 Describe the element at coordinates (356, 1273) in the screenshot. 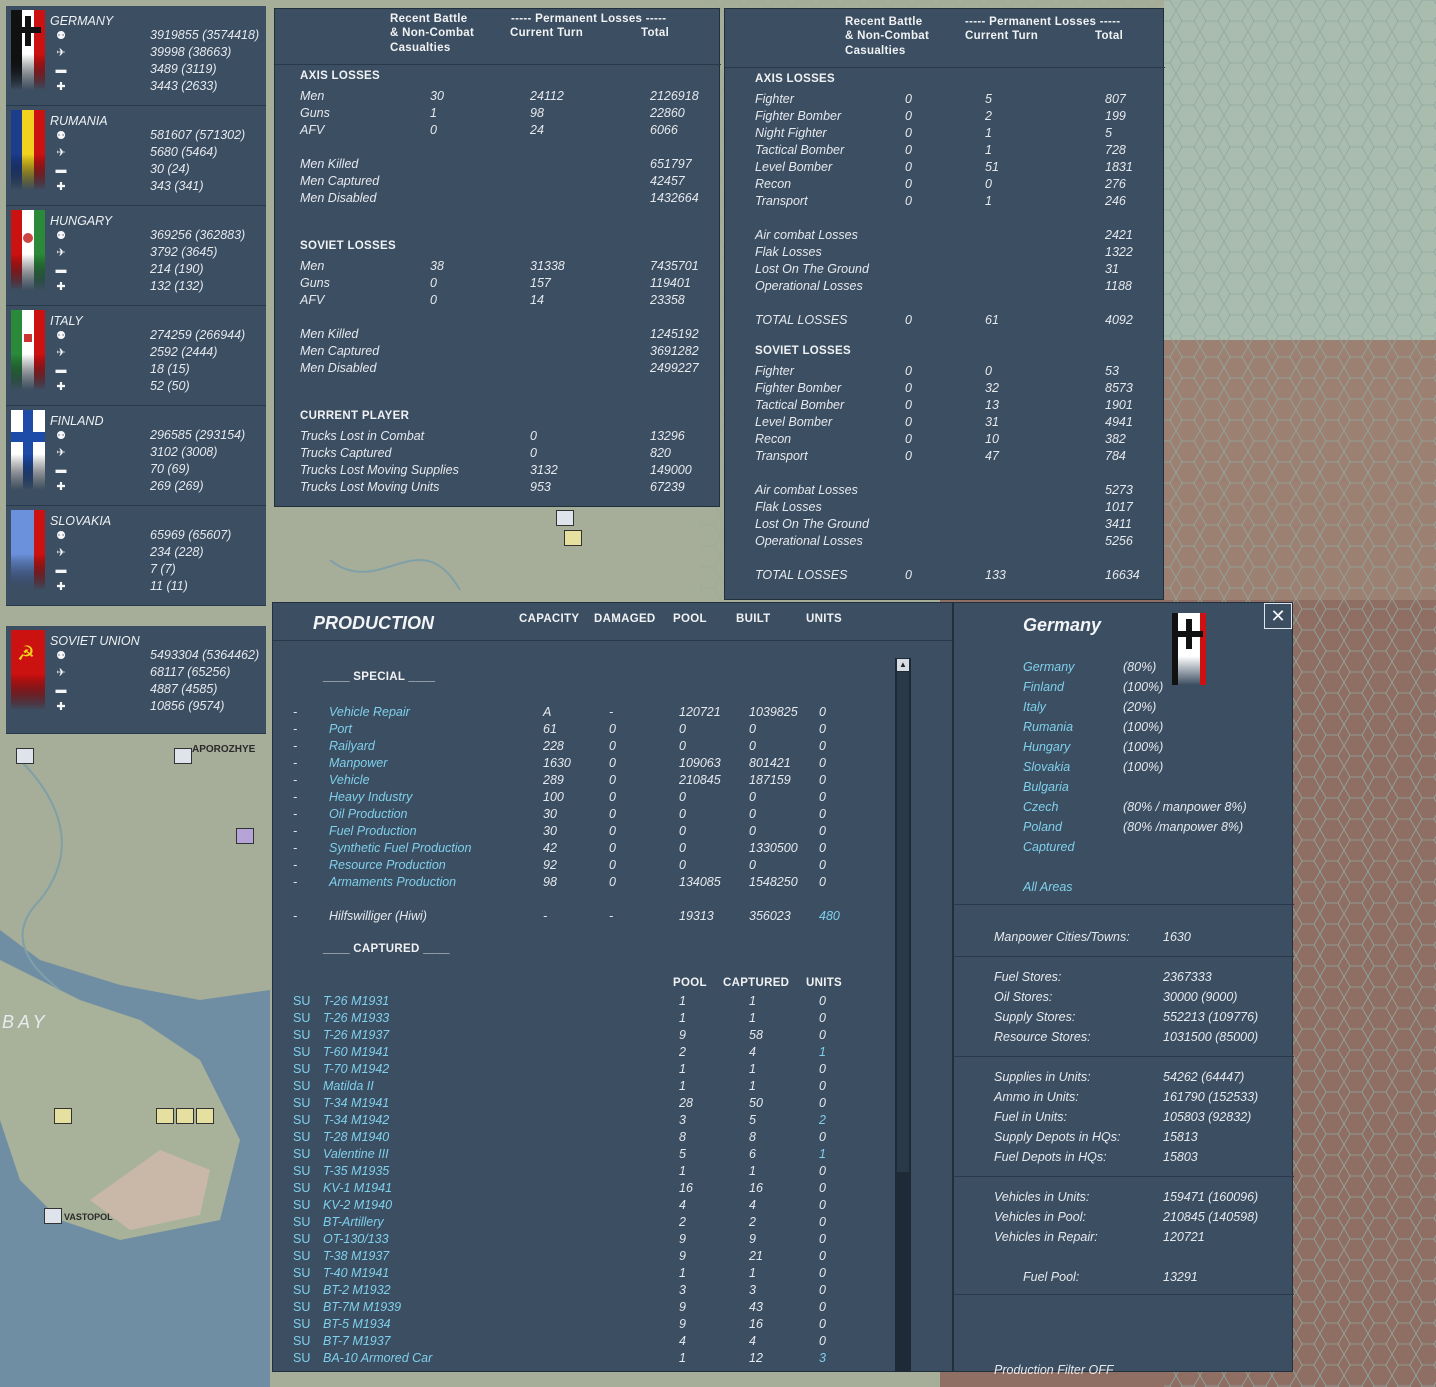

I see `captured-item-link: T-40 M1941` at that location.